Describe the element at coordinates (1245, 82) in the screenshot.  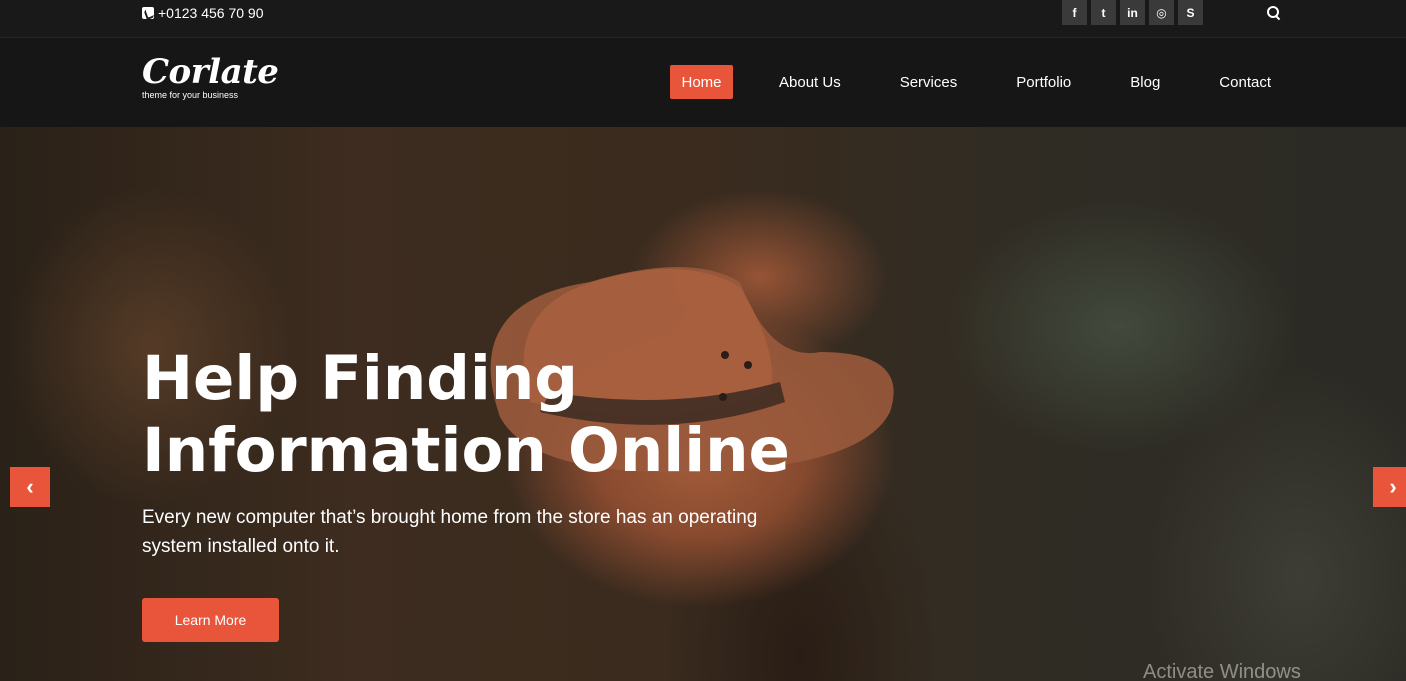
I see `nav-contact: Contact` at that location.